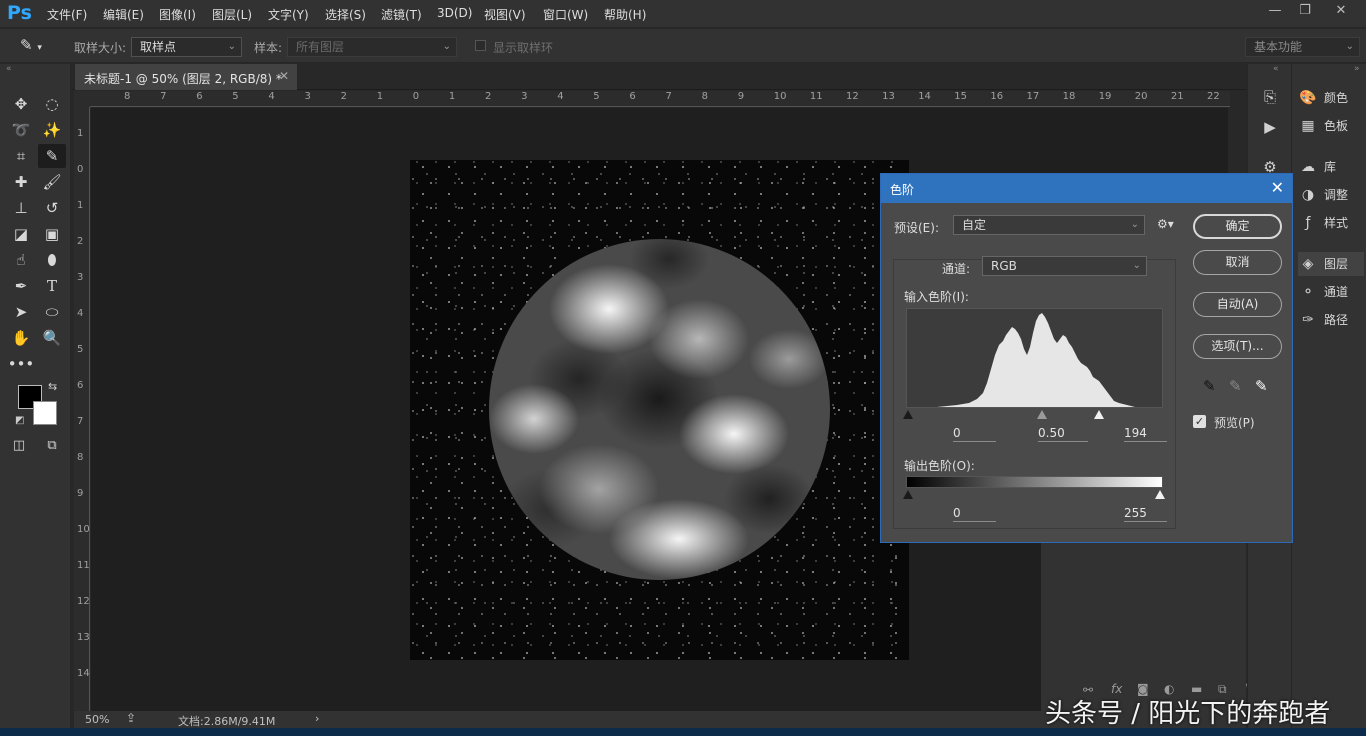  What do you see at coordinates (177, 14) in the screenshot?
I see `menu-image: 图像(I)` at bounding box center [177, 14].